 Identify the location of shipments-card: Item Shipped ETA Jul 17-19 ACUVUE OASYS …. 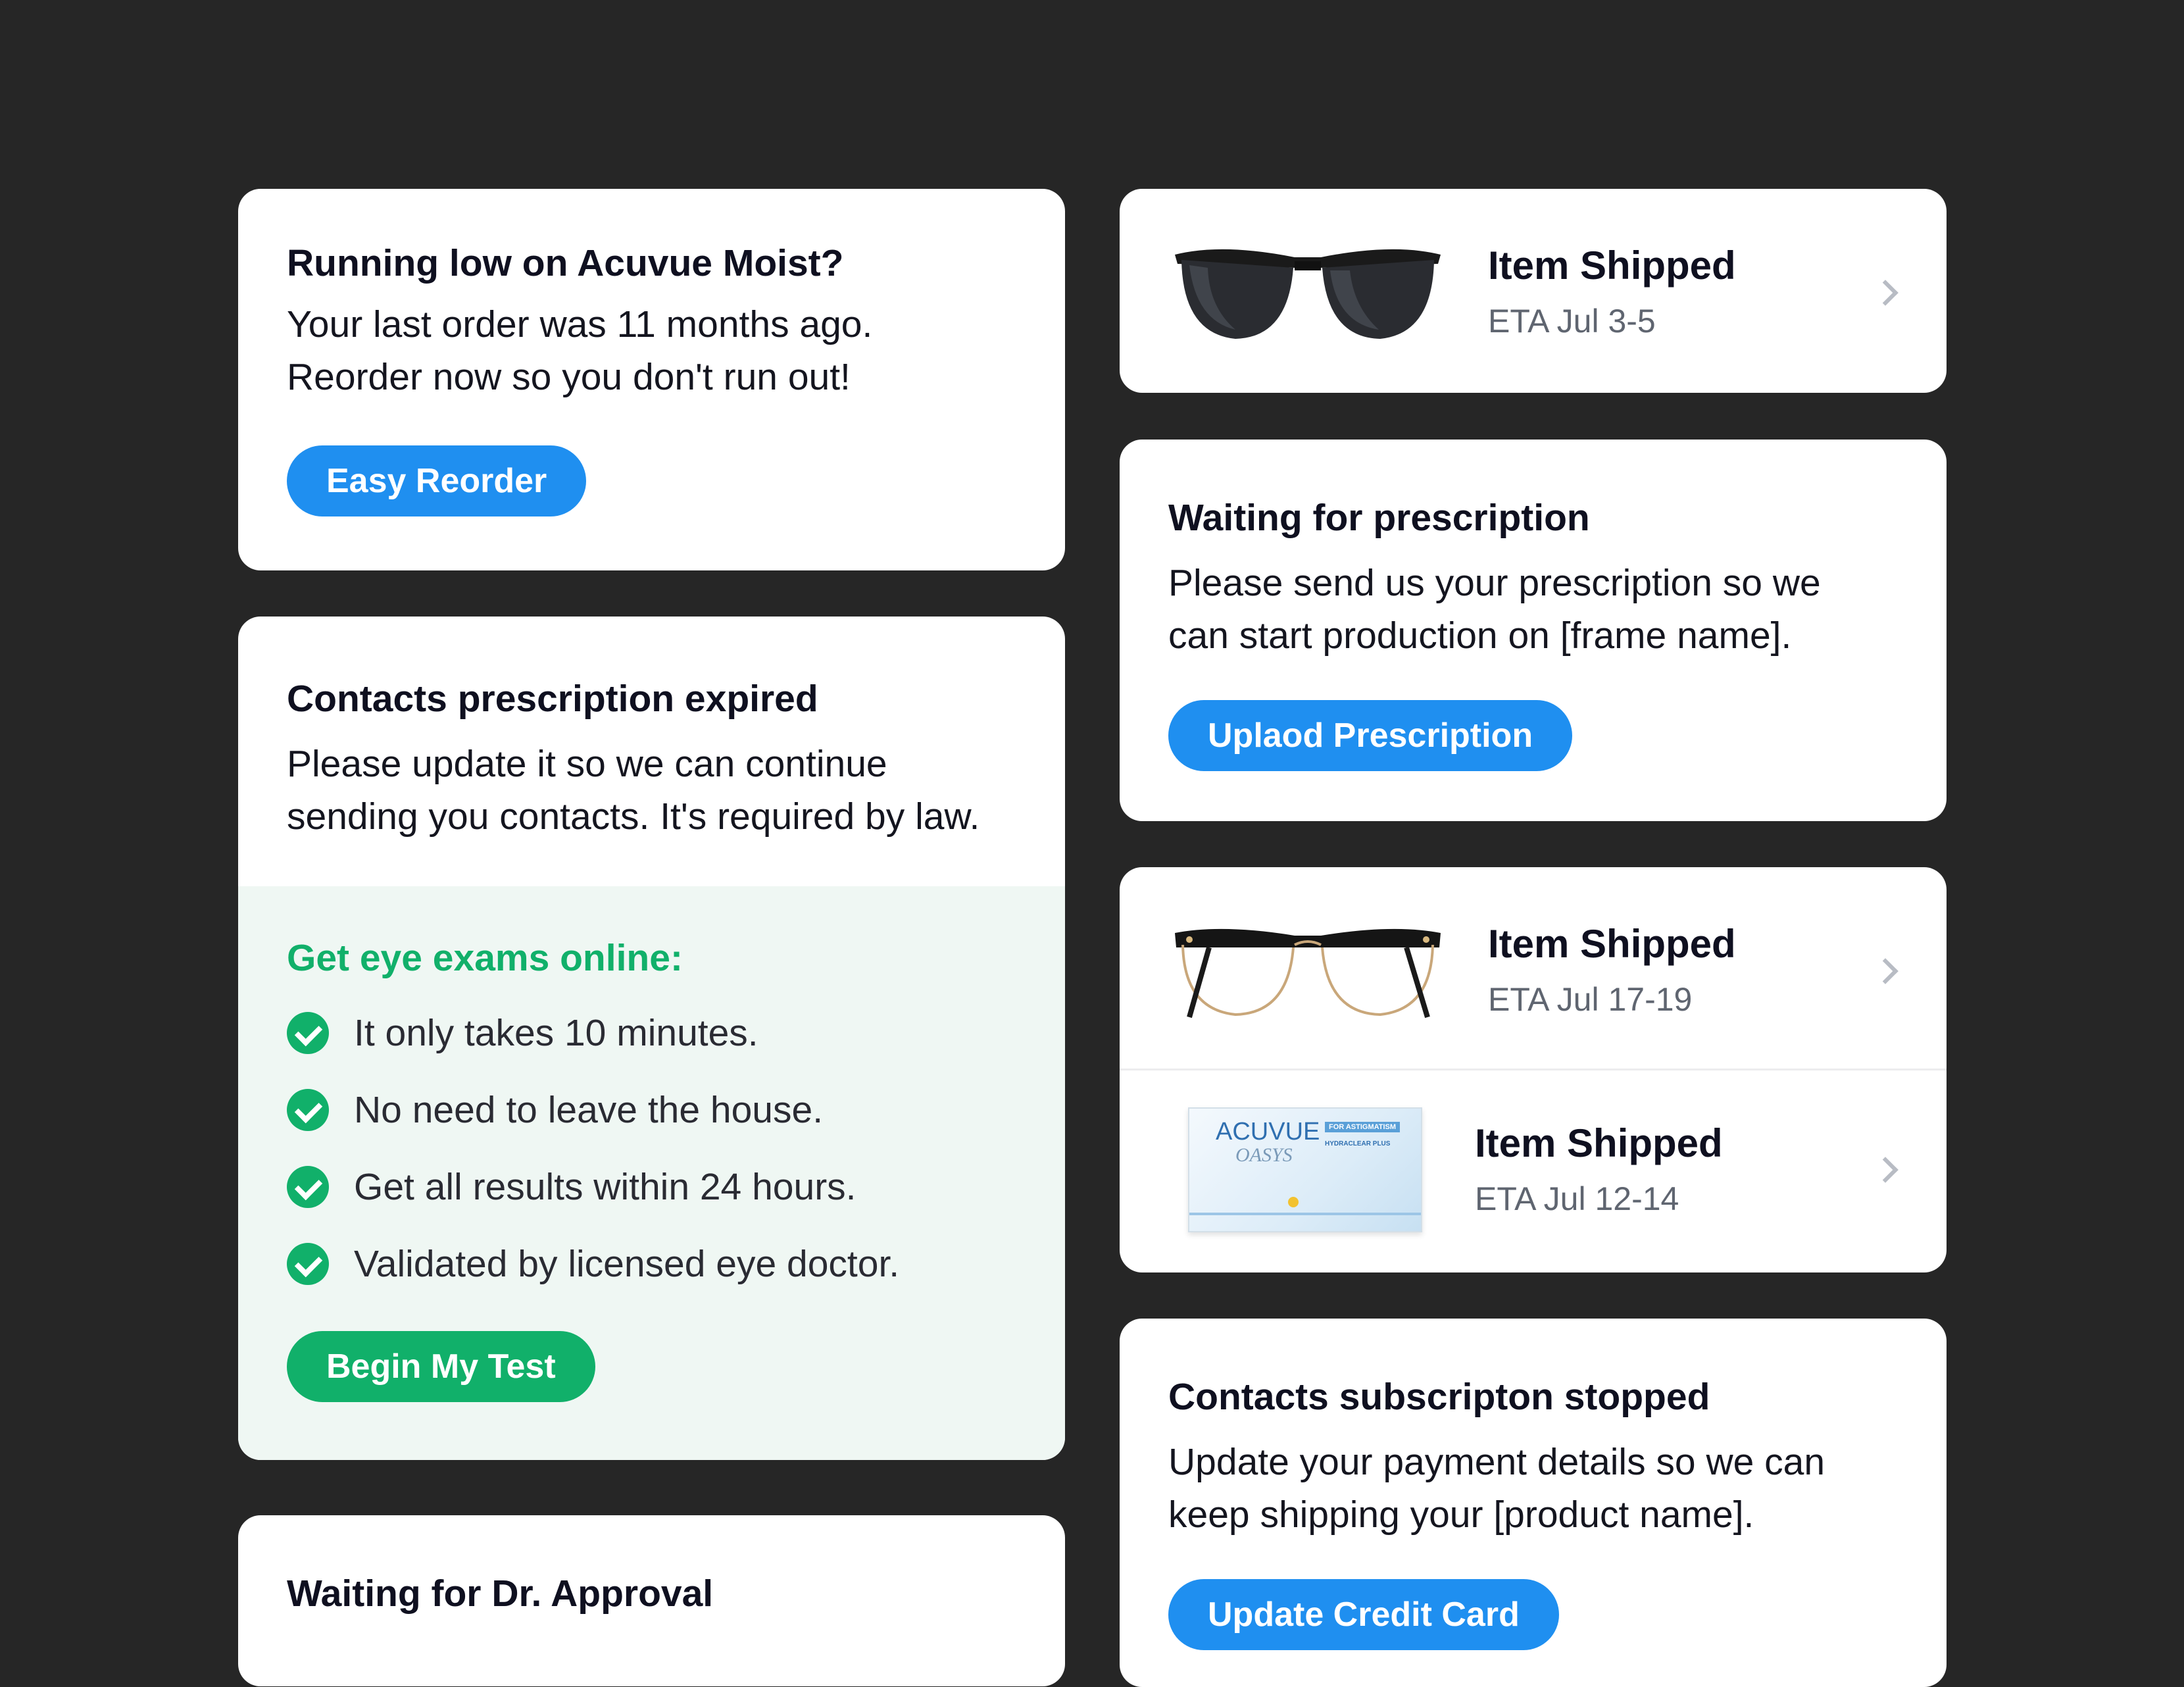
(1533, 1069).